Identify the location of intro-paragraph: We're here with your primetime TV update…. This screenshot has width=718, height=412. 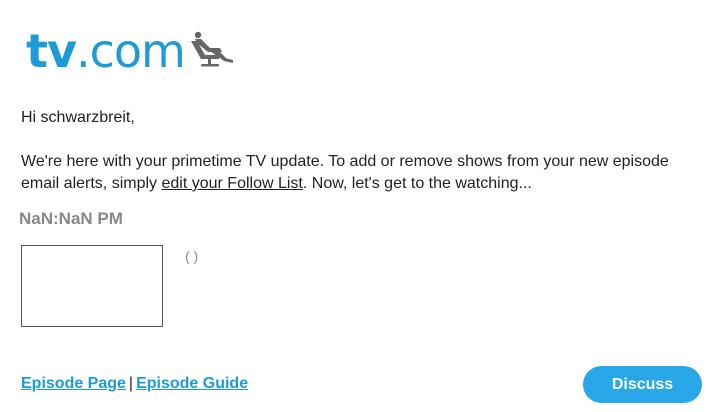
(351, 173).